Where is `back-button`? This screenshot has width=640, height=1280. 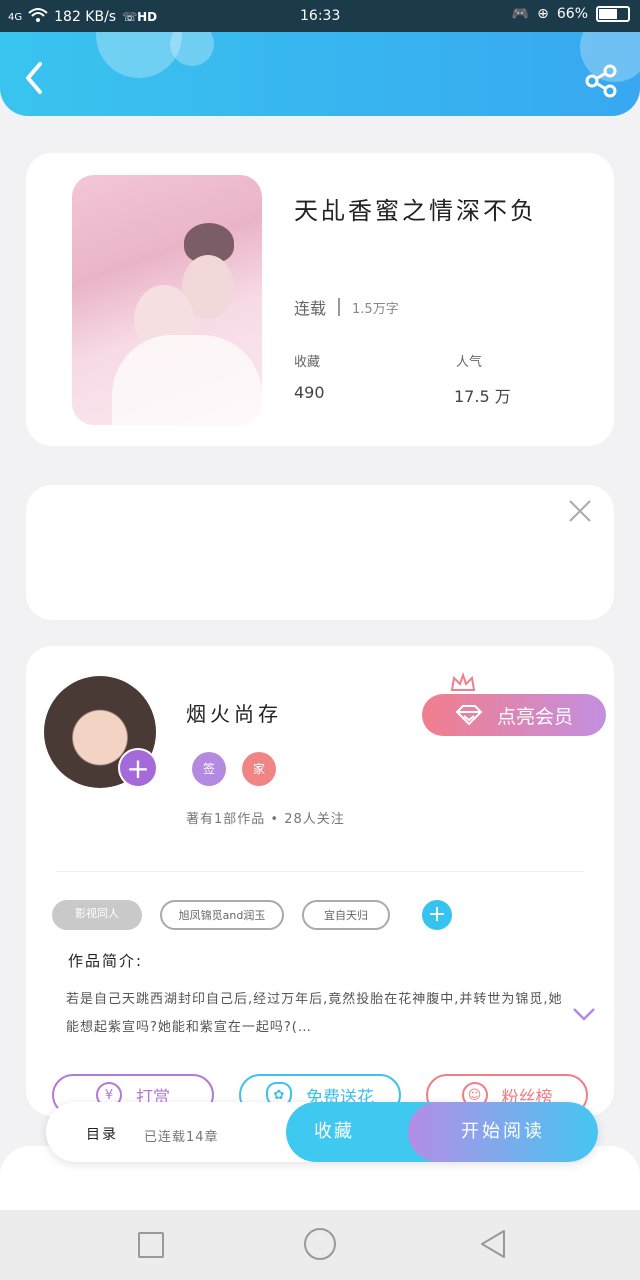 back-button is located at coordinates (35, 78).